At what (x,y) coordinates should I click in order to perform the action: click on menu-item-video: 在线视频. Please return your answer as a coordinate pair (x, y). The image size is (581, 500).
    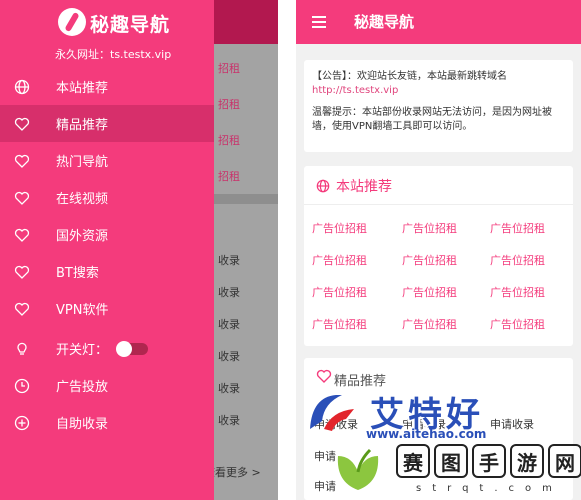
    Looking at the image, I should click on (107, 197).